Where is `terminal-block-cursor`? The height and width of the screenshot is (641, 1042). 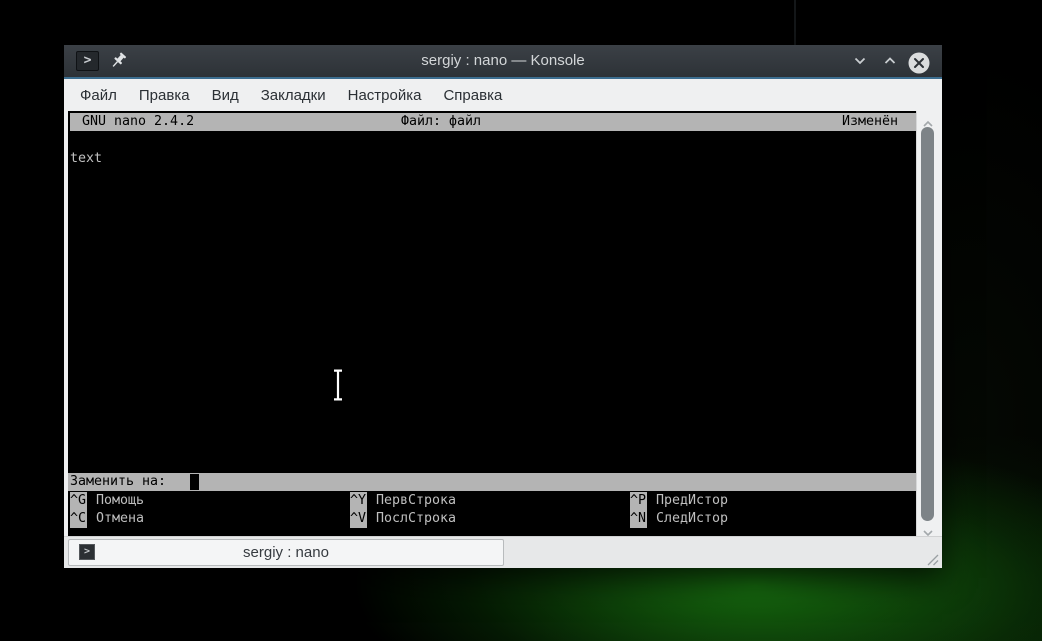 terminal-block-cursor is located at coordinates (194, 482).